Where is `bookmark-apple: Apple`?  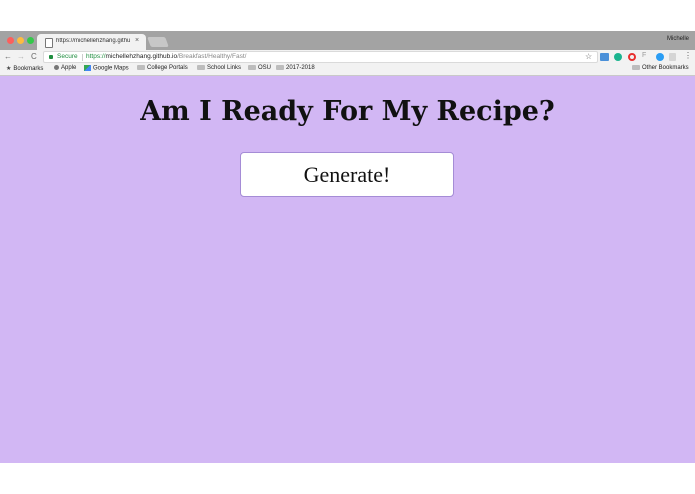 bookmark-apple: Apple is located at coordinates (65, 68).